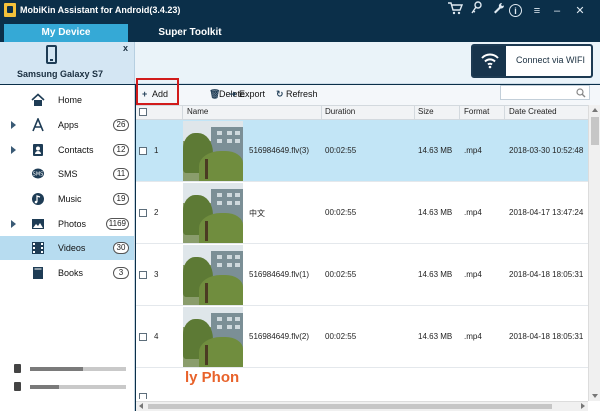 The image size is (600, 411). What do you see at coordinates (67, 63) in the screenshot?
I see `device-card: Samsung Galaxy S7 x` at bounding box center [67, 63].